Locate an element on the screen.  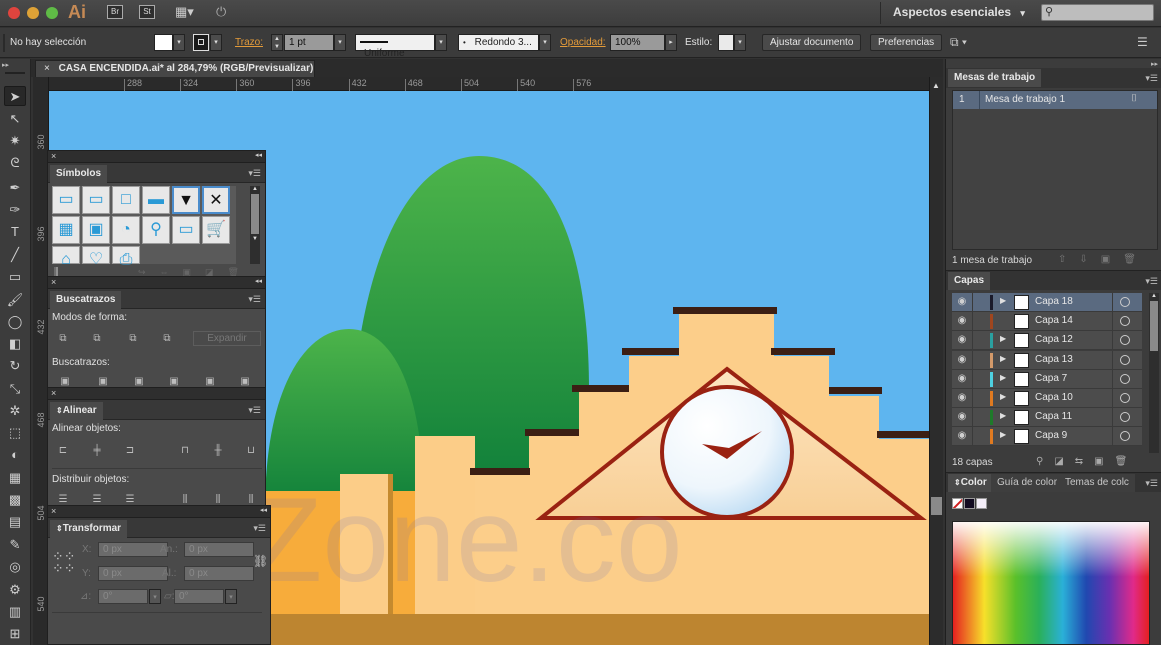
scale-tool: ⤡ is located at coordinates (15, 389).